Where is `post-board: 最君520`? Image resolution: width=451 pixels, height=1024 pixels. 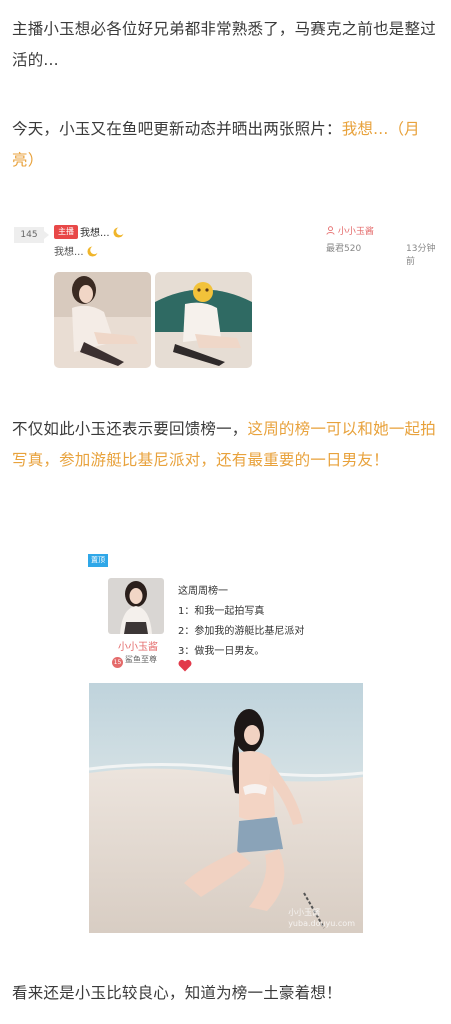 post-board: 最君520 is located at coordinates (343, 247).